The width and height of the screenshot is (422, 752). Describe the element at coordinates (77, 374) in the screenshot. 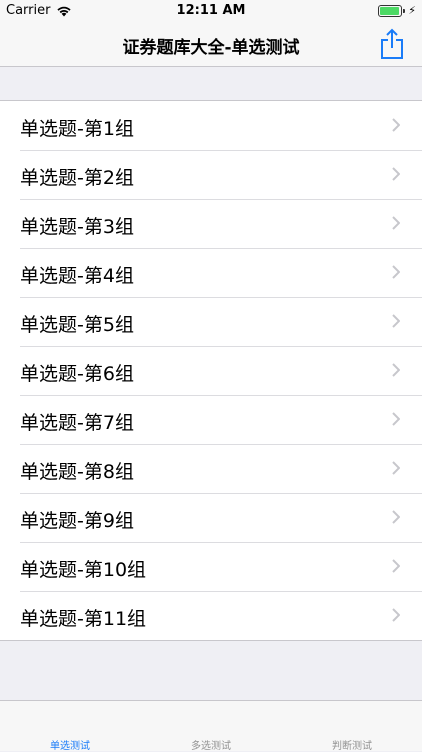

I see `list-item-label: 单选题-第6组` at that location.